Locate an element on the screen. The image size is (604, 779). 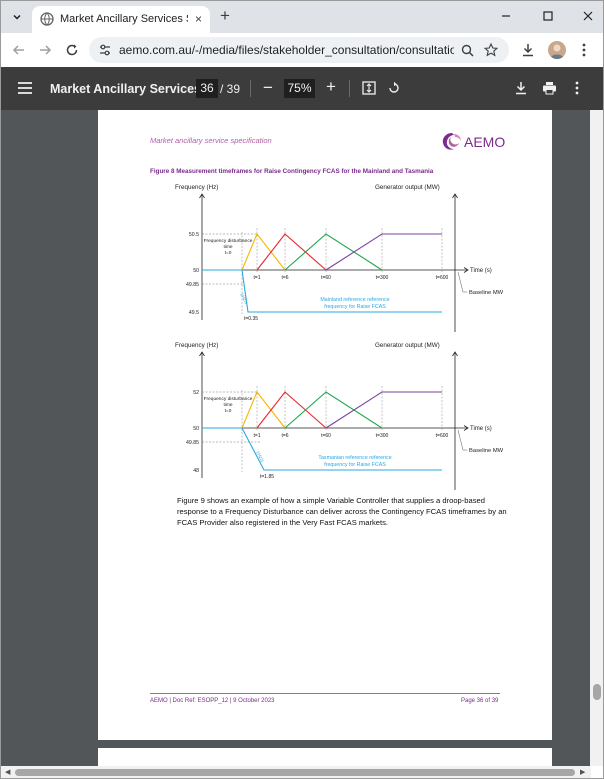
page-total: / 39 is located at coordinates (230, 89).